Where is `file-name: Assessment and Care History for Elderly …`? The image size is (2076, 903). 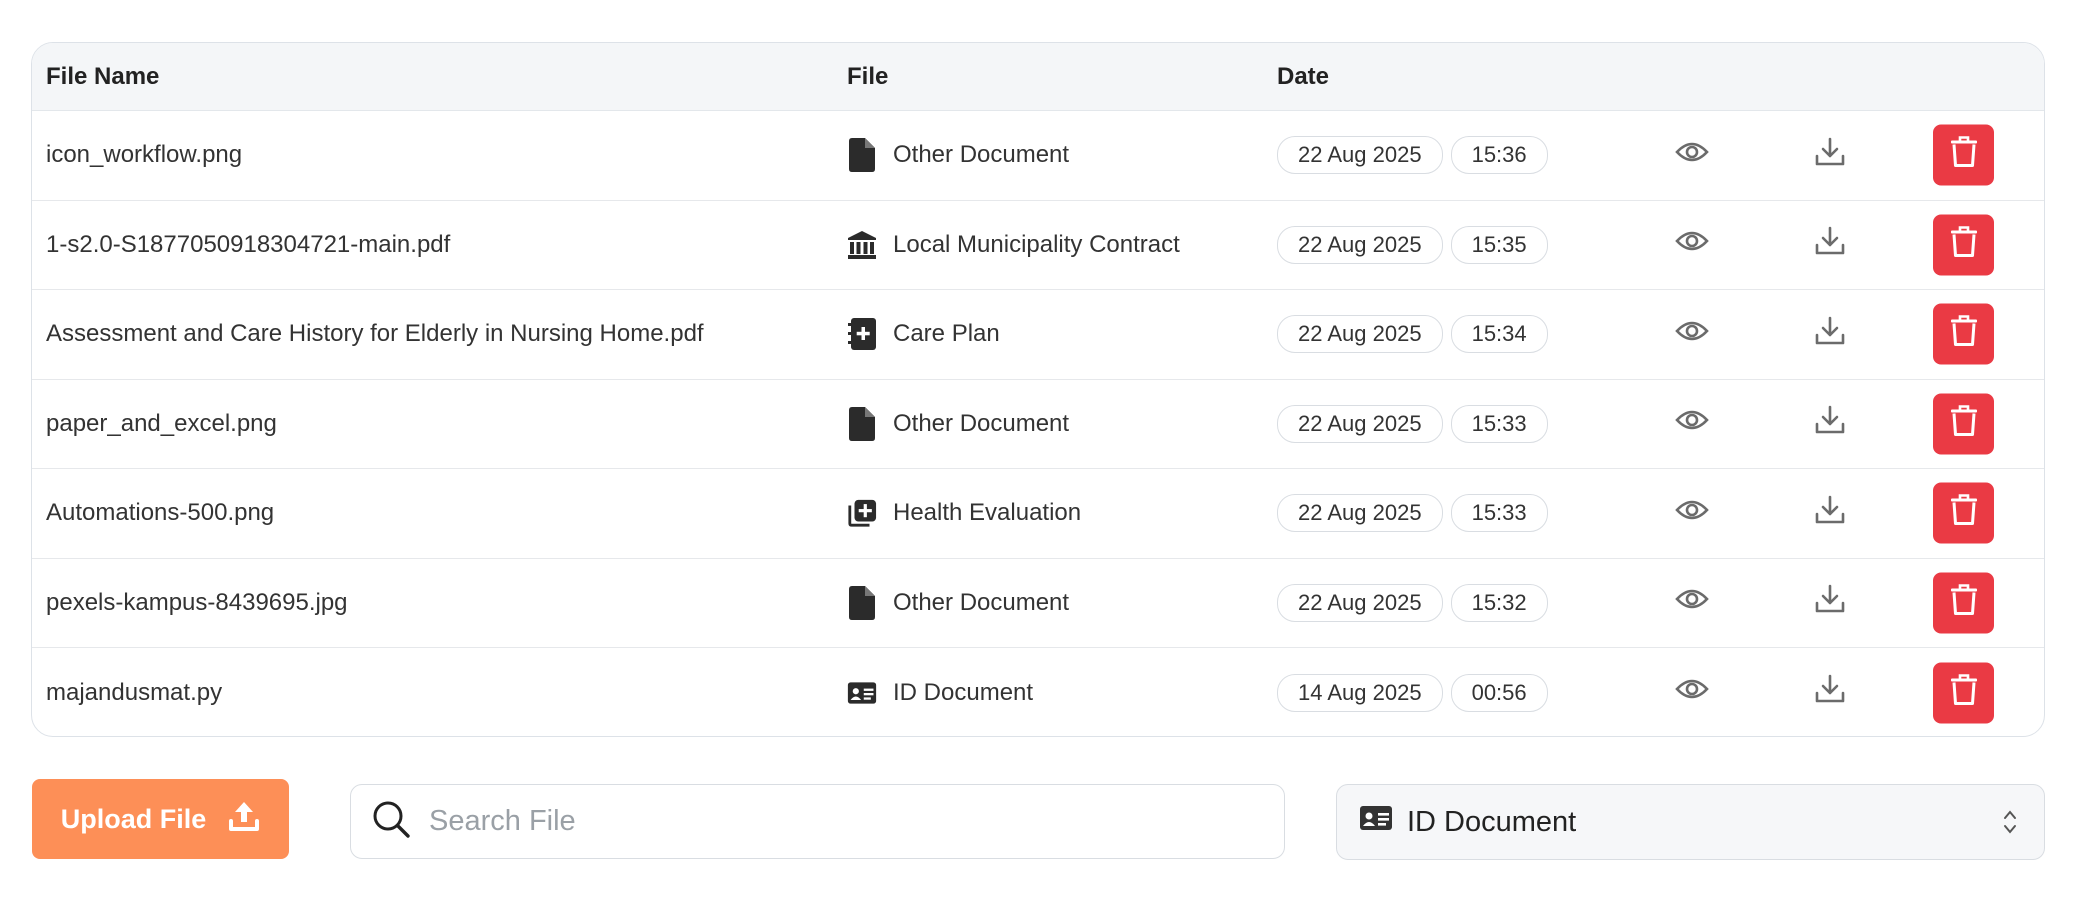 file-name: Assessment and Care History for Elderly … is located at coordinates (375, 334).